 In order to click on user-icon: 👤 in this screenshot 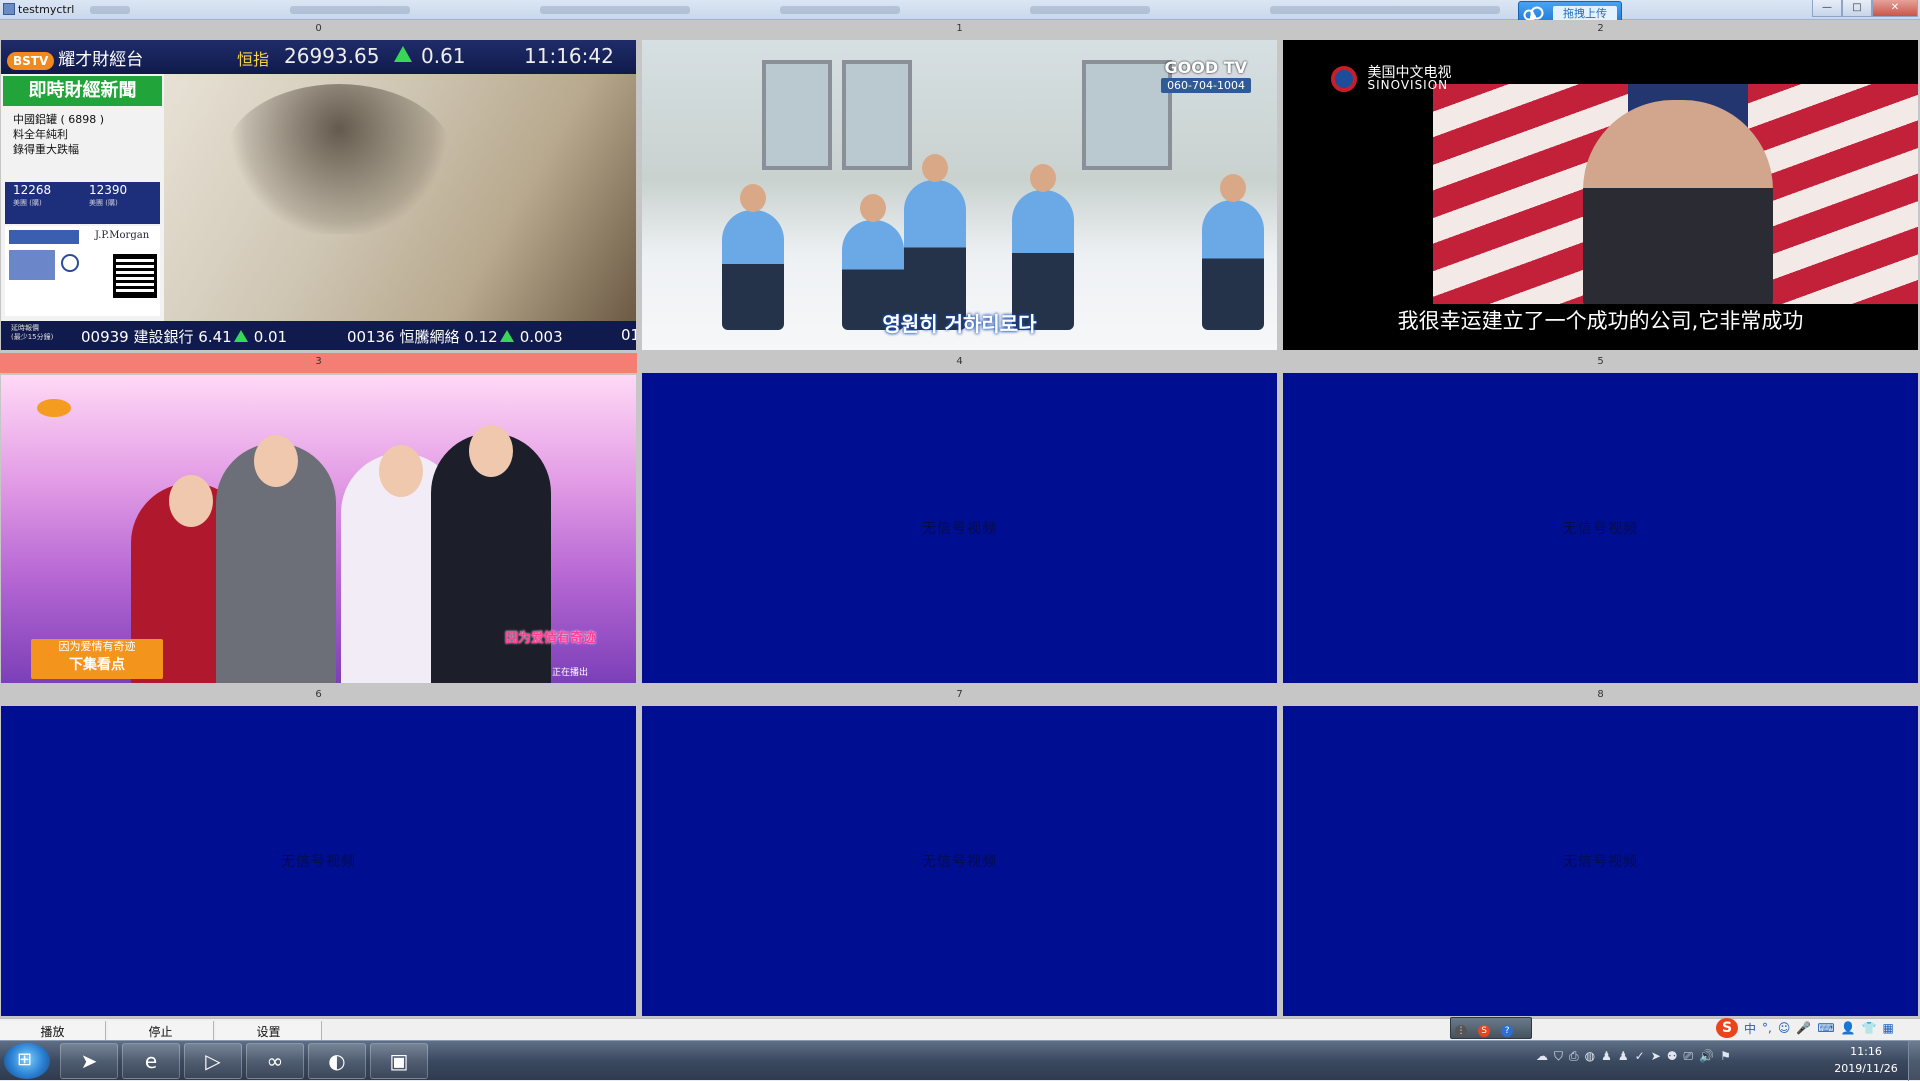, I will do `click(1848, 1028)`.